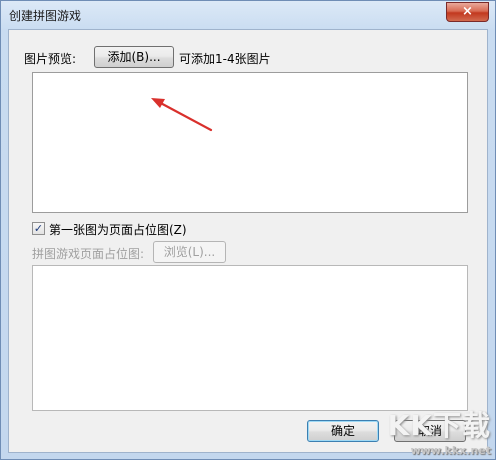 This screenshot has width=496, height=460. Describe the element at coordinates (182, 115) in the screenshot. I see `annotation-arrow` at that location.